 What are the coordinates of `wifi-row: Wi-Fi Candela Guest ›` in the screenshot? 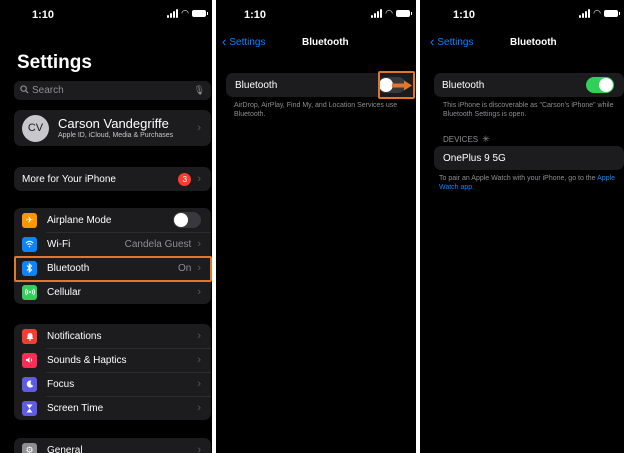 It's located at (112, 244).